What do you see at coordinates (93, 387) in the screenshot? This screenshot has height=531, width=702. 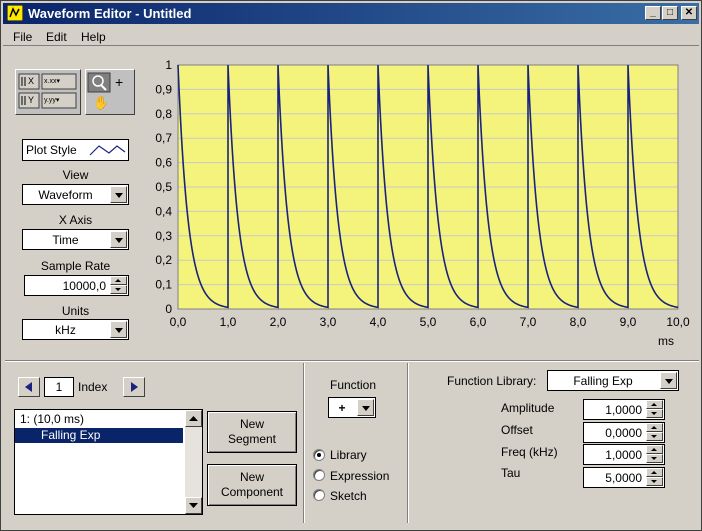 I see `index-label: Index` at bounding box center [93, 387].